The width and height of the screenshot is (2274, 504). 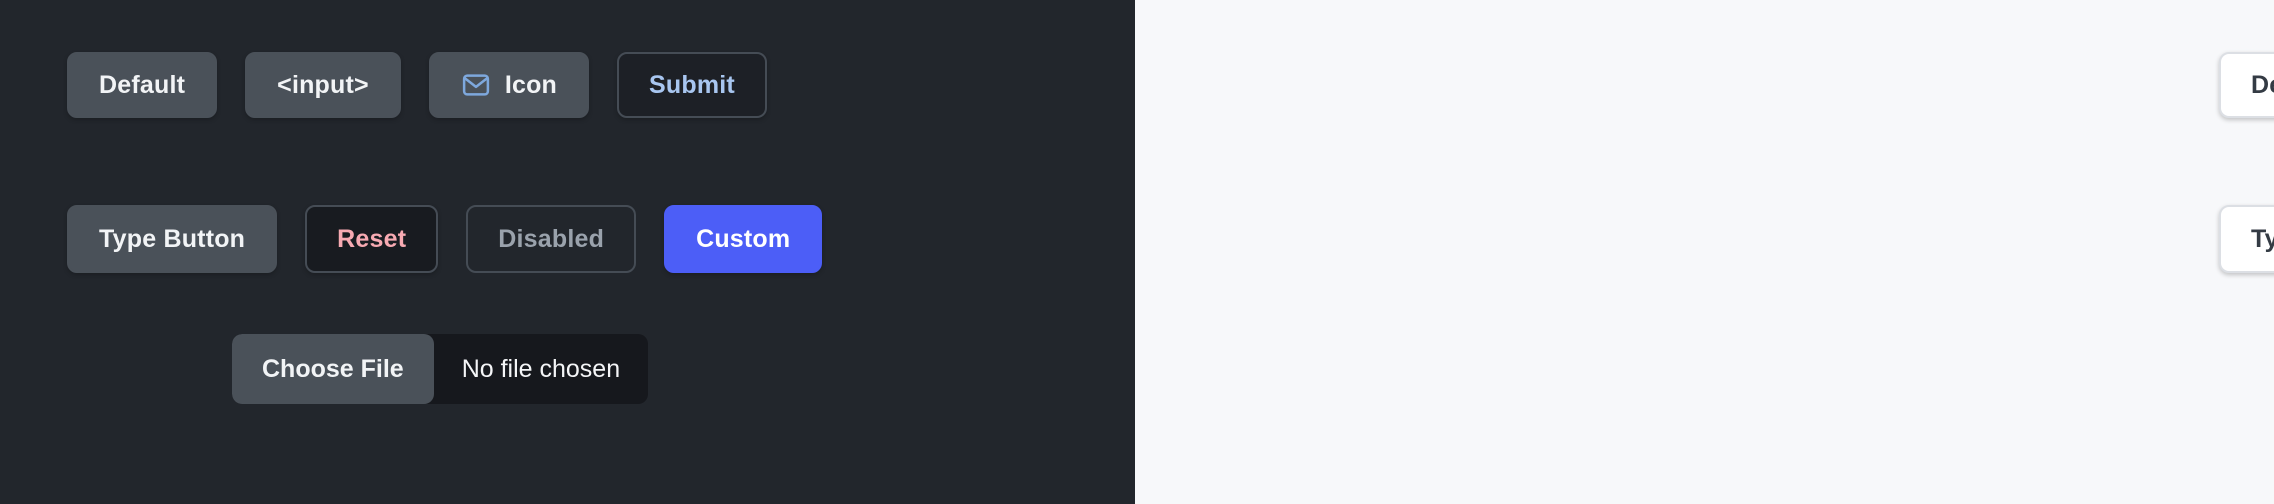 I want to click on choose-file-button: Choose File, so click(x=333, y=369).